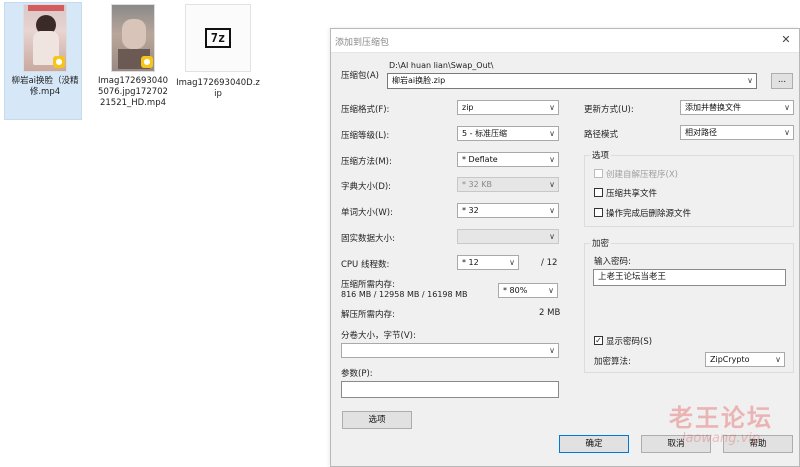 This screenshot has width=800, height=467. Describe the element at coordinates (598, 340) in the screenshot. I see `check-icon: ✓` at that location.